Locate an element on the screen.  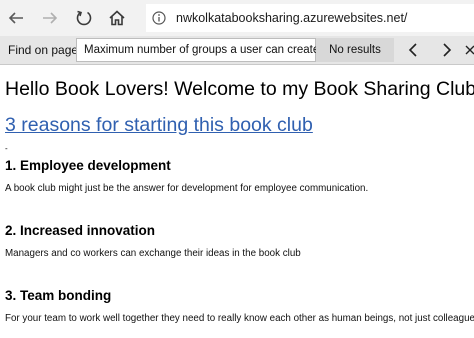
browser-toolbar: nwkolkatabooksharing.azurewebsites.net/ is located at coordinates (237, 18).